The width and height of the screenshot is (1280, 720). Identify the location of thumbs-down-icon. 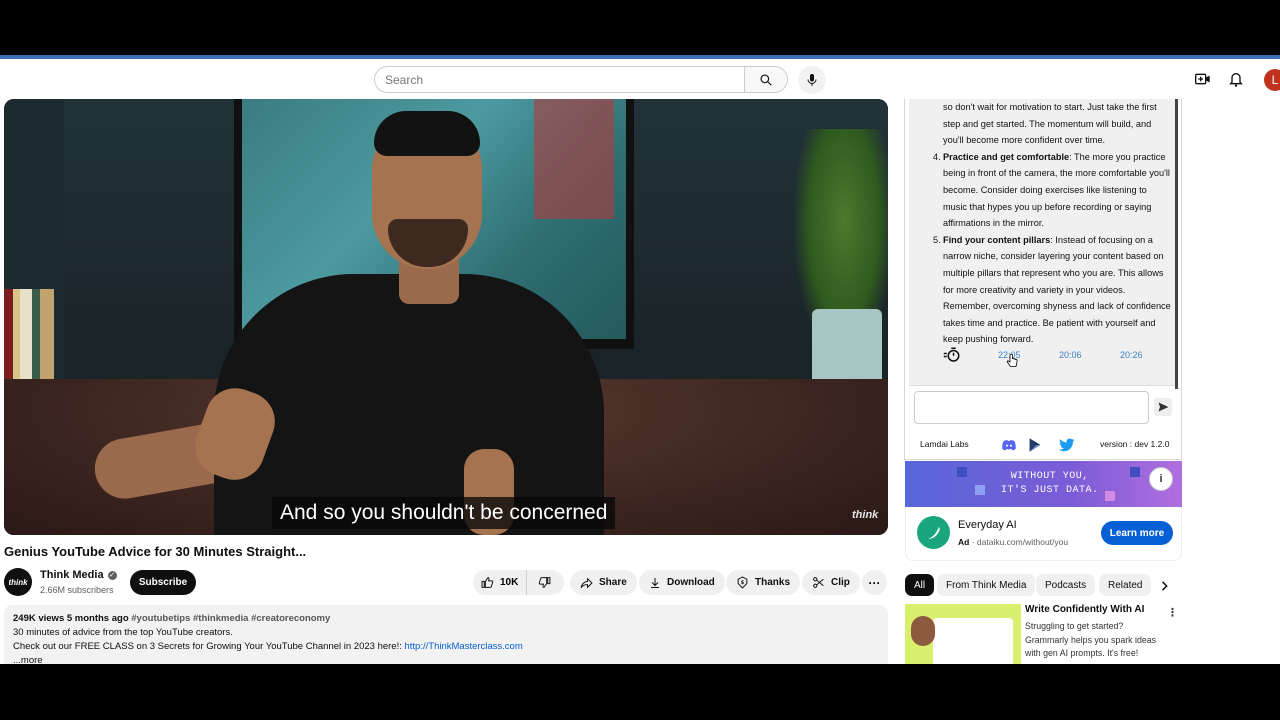
(544, 582).